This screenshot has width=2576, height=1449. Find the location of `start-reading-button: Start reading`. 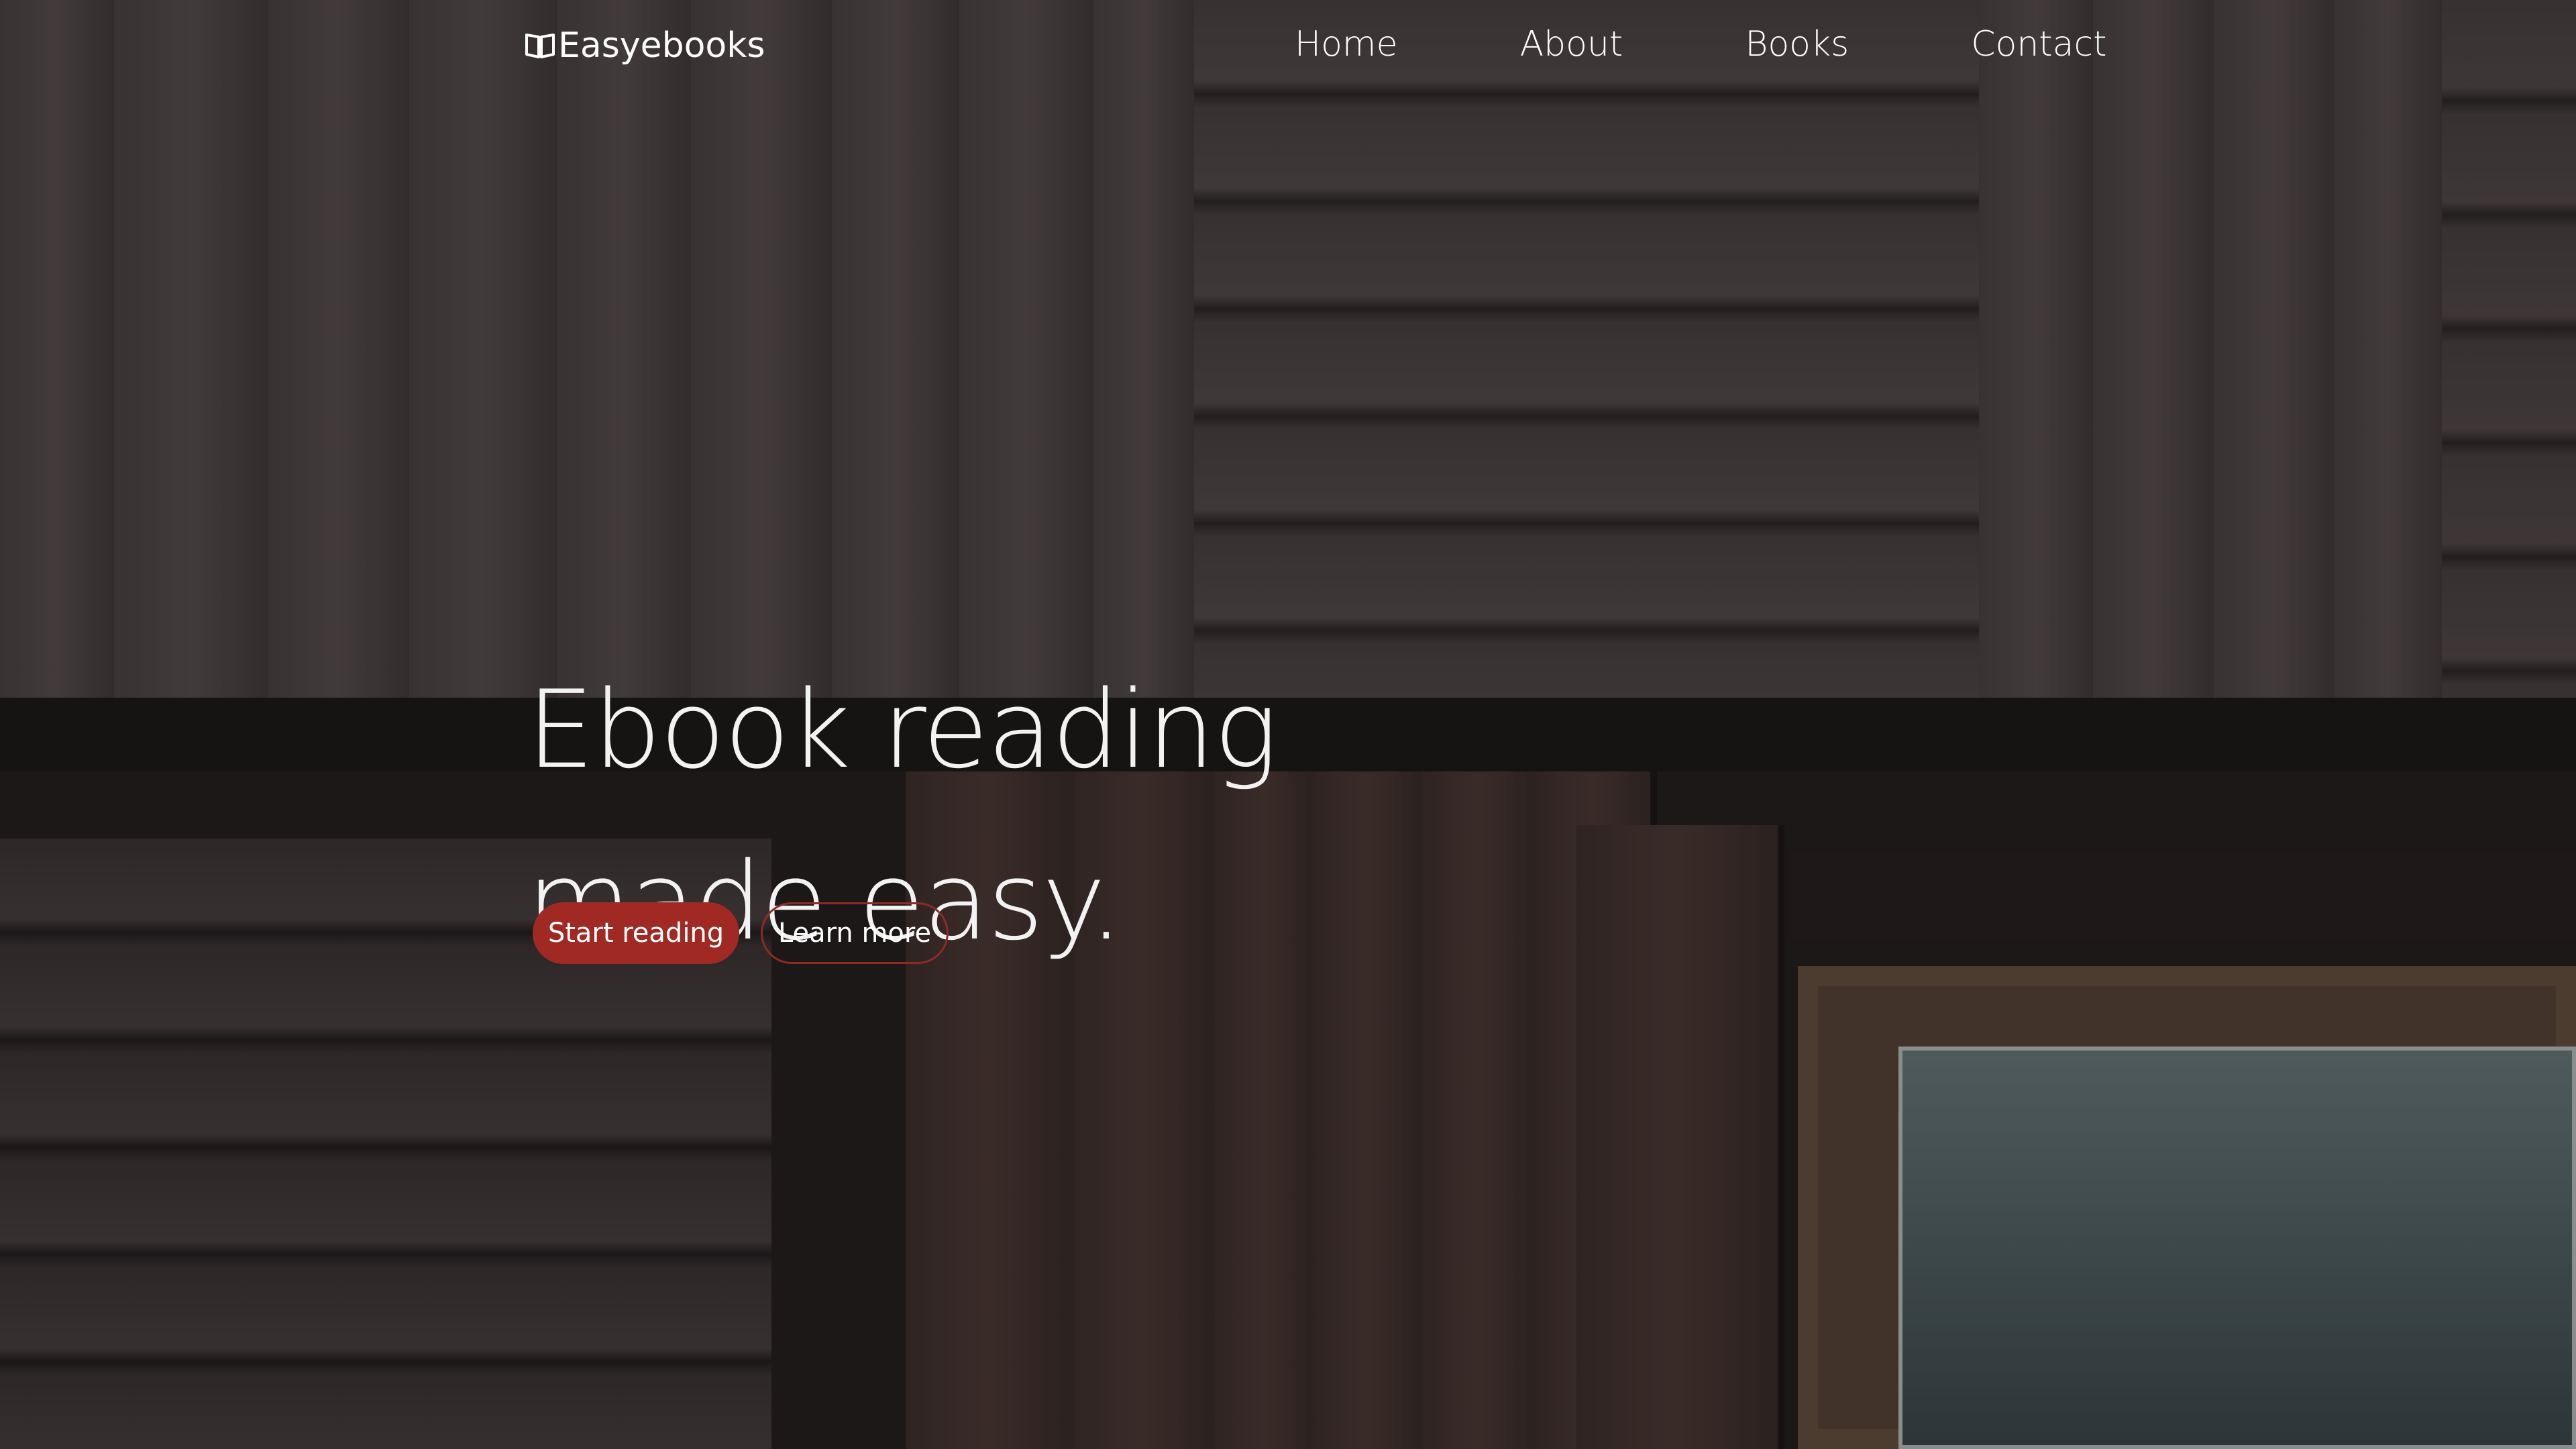

start-reading-button: Start reading is located at coordinates (636, 933).